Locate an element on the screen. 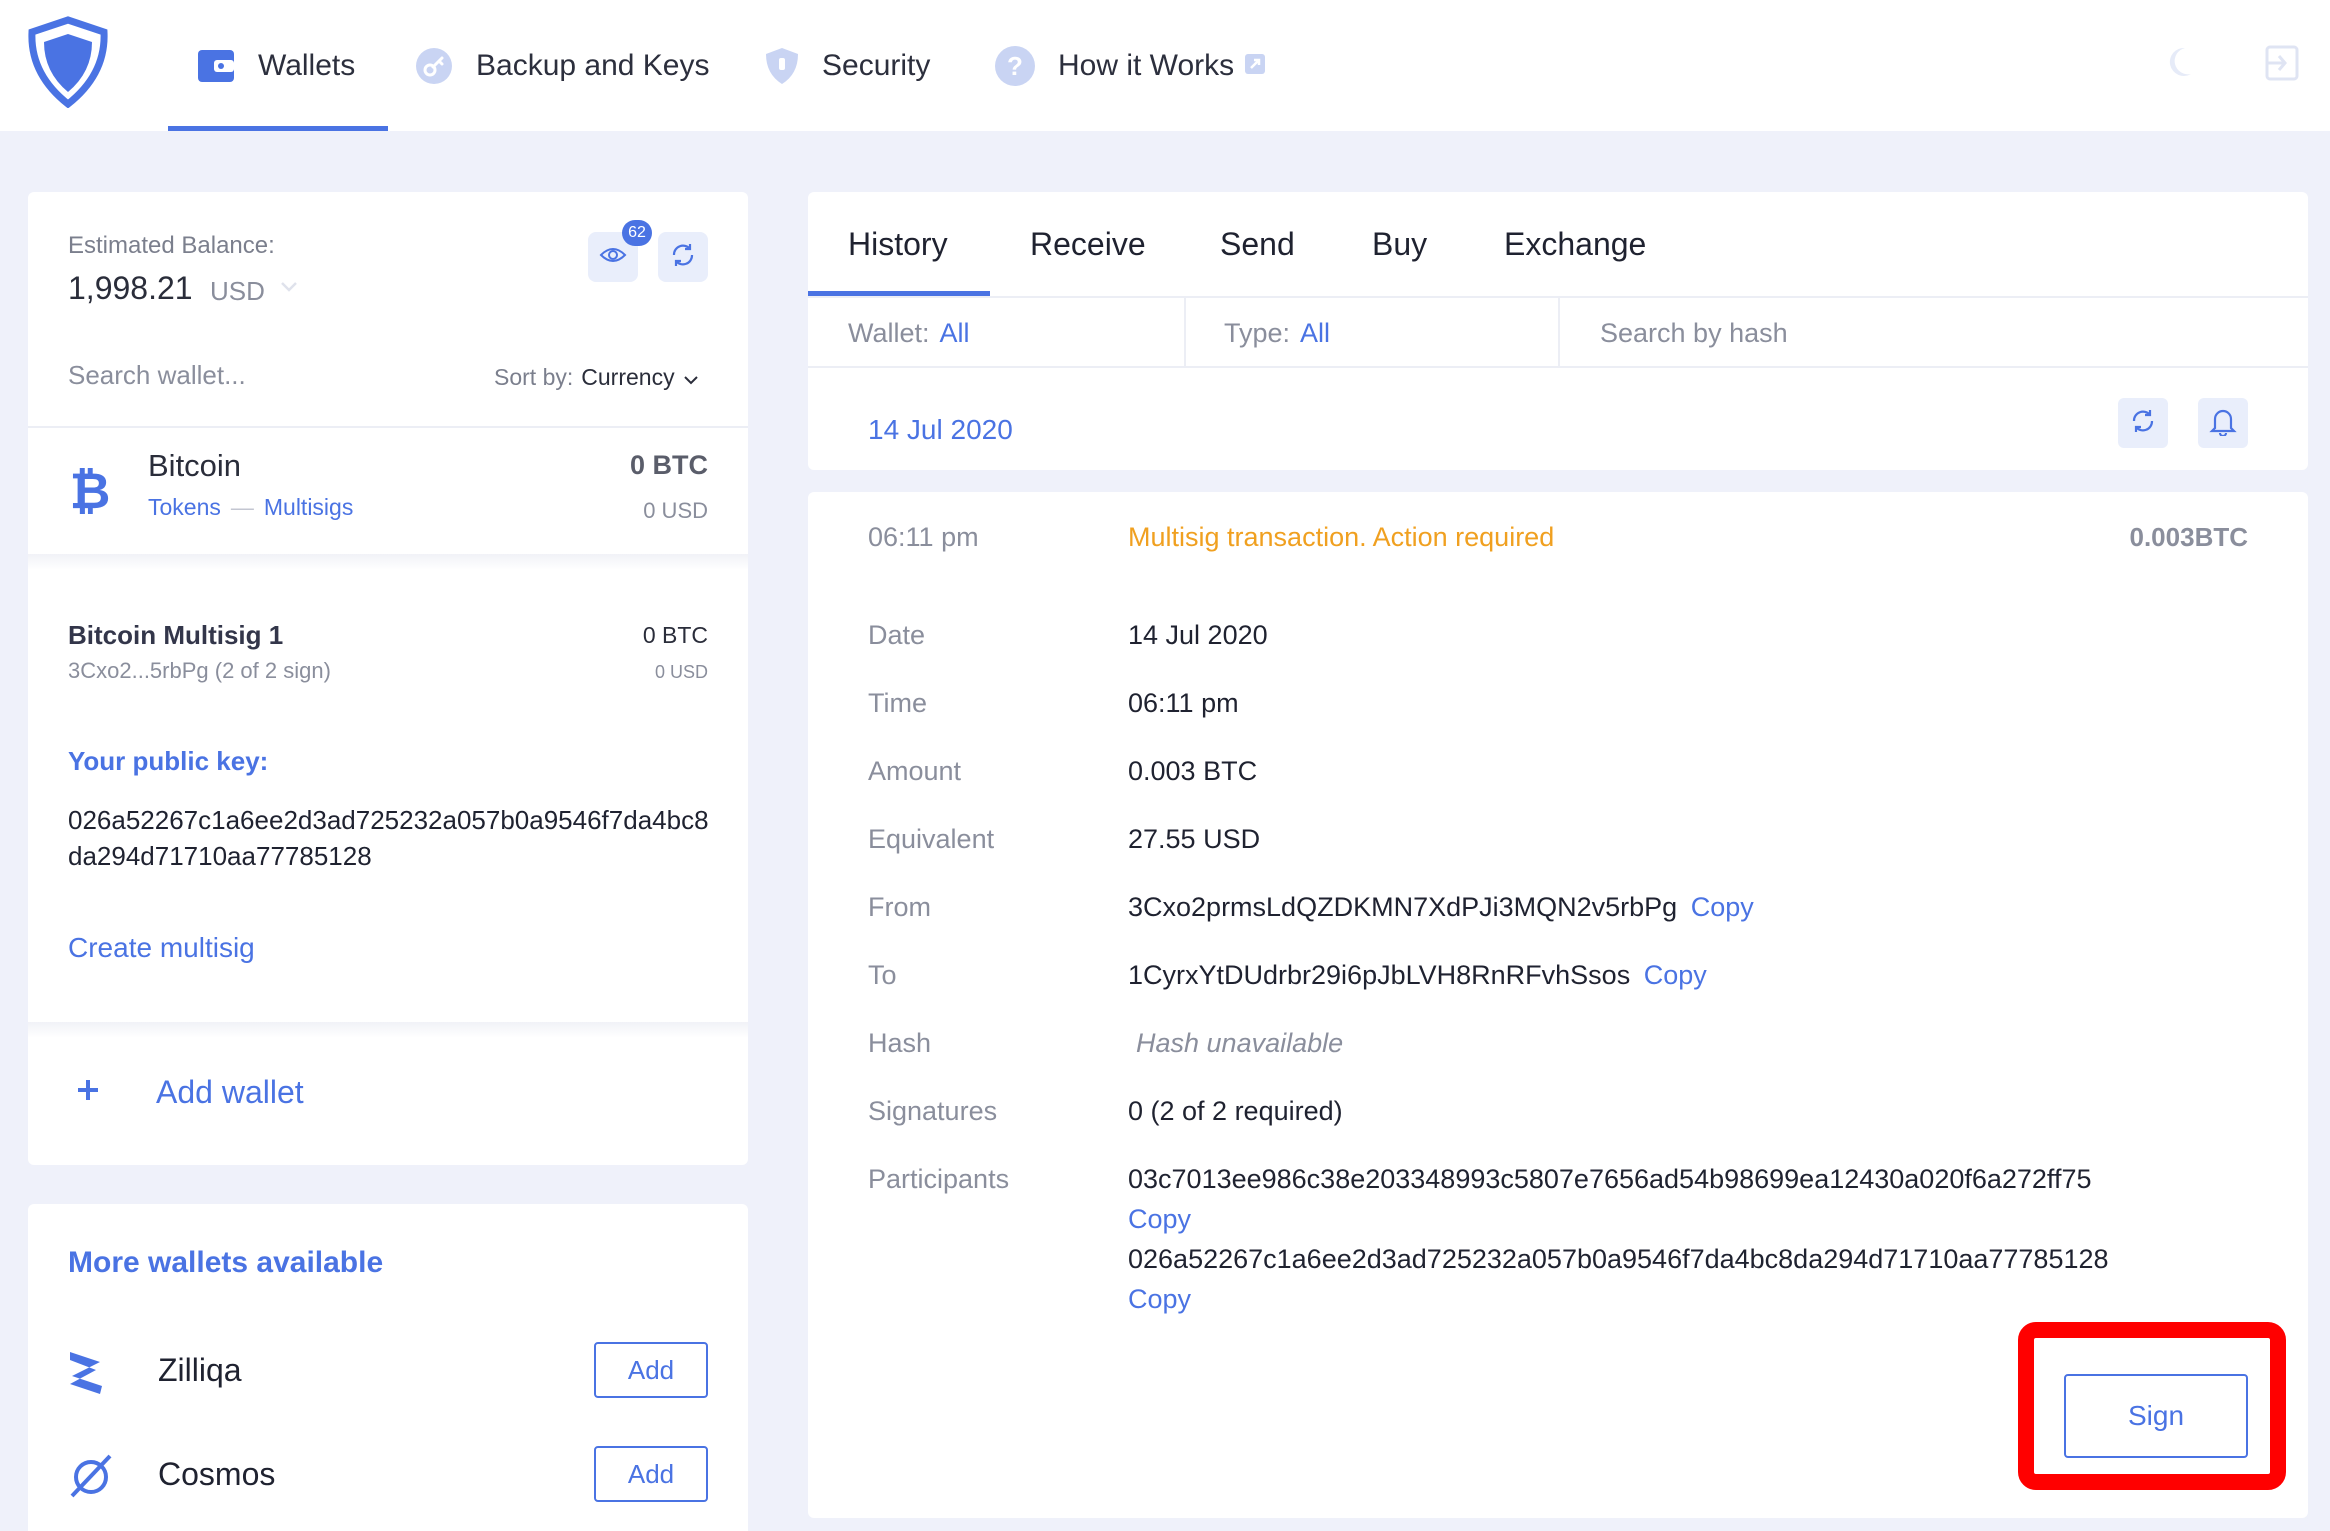 The image size is (2330, 1531). bell-icon is located at coordinates (2223, 423).